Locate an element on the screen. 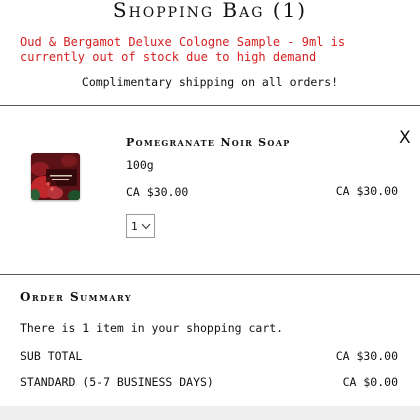 The height and width of the screenshot is (420, 420). standard-shipping-label: STANDARD (5-7 BUSINESS DAYS) is located at coordinates (117, 382).